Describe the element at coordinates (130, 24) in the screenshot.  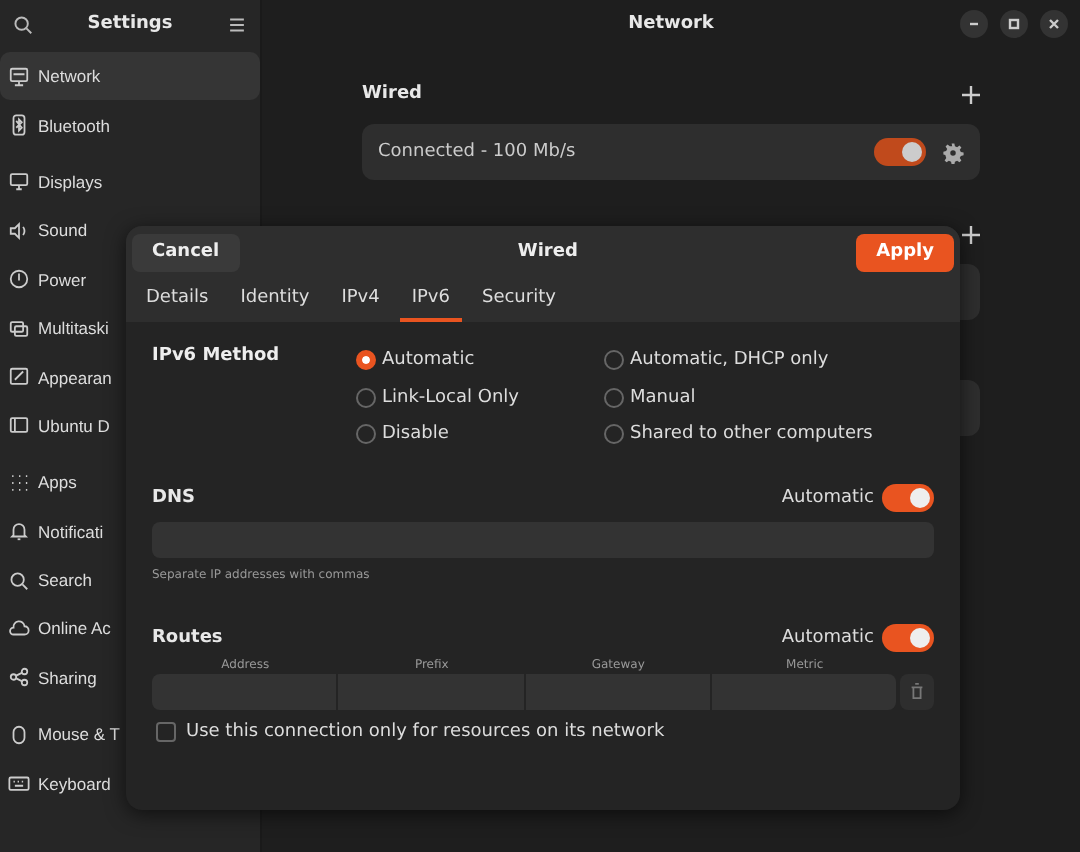
I see `sidebar-title: Settings` at that location.